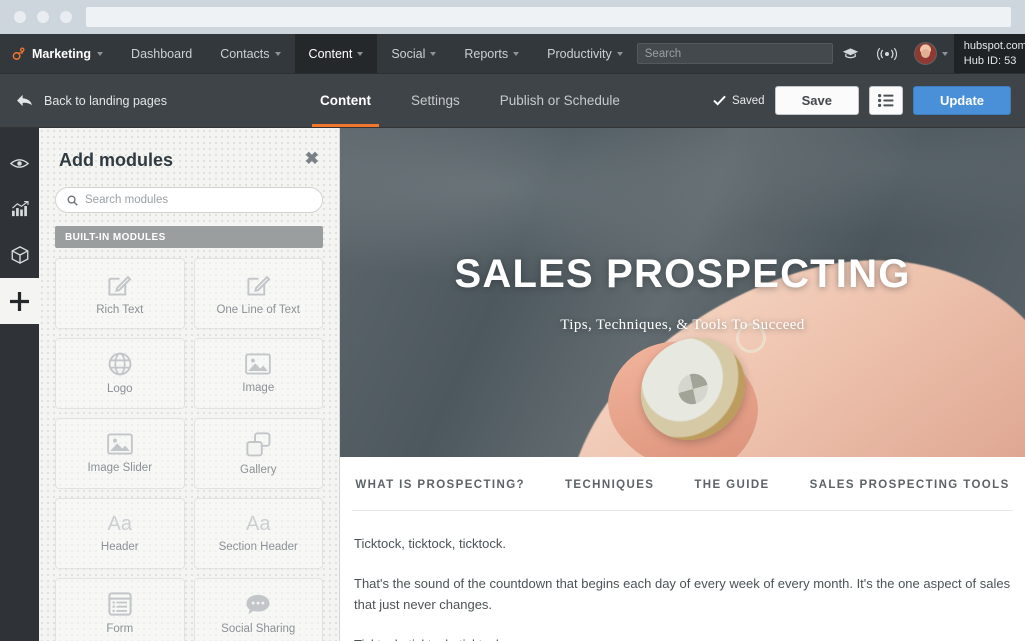 The height and width of the screenshot is (641, 1025). What do you see at coordinates (609, 485) in the screenshot?
I see `anchor-link-techniques: TECHNIQUES` at bounding box center [609, 485].